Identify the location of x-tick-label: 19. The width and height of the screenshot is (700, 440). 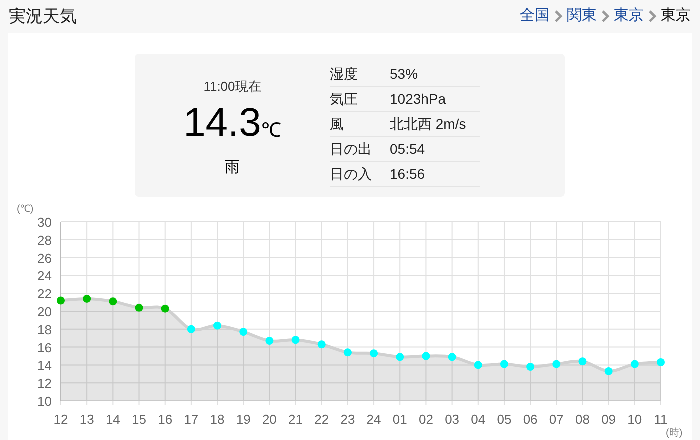
(243, 419).